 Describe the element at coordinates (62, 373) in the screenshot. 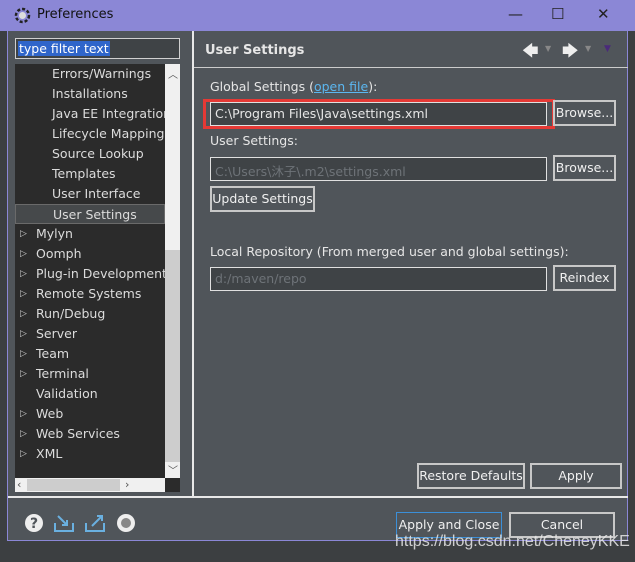

I see `tree-item-label: Terminal` at that location.